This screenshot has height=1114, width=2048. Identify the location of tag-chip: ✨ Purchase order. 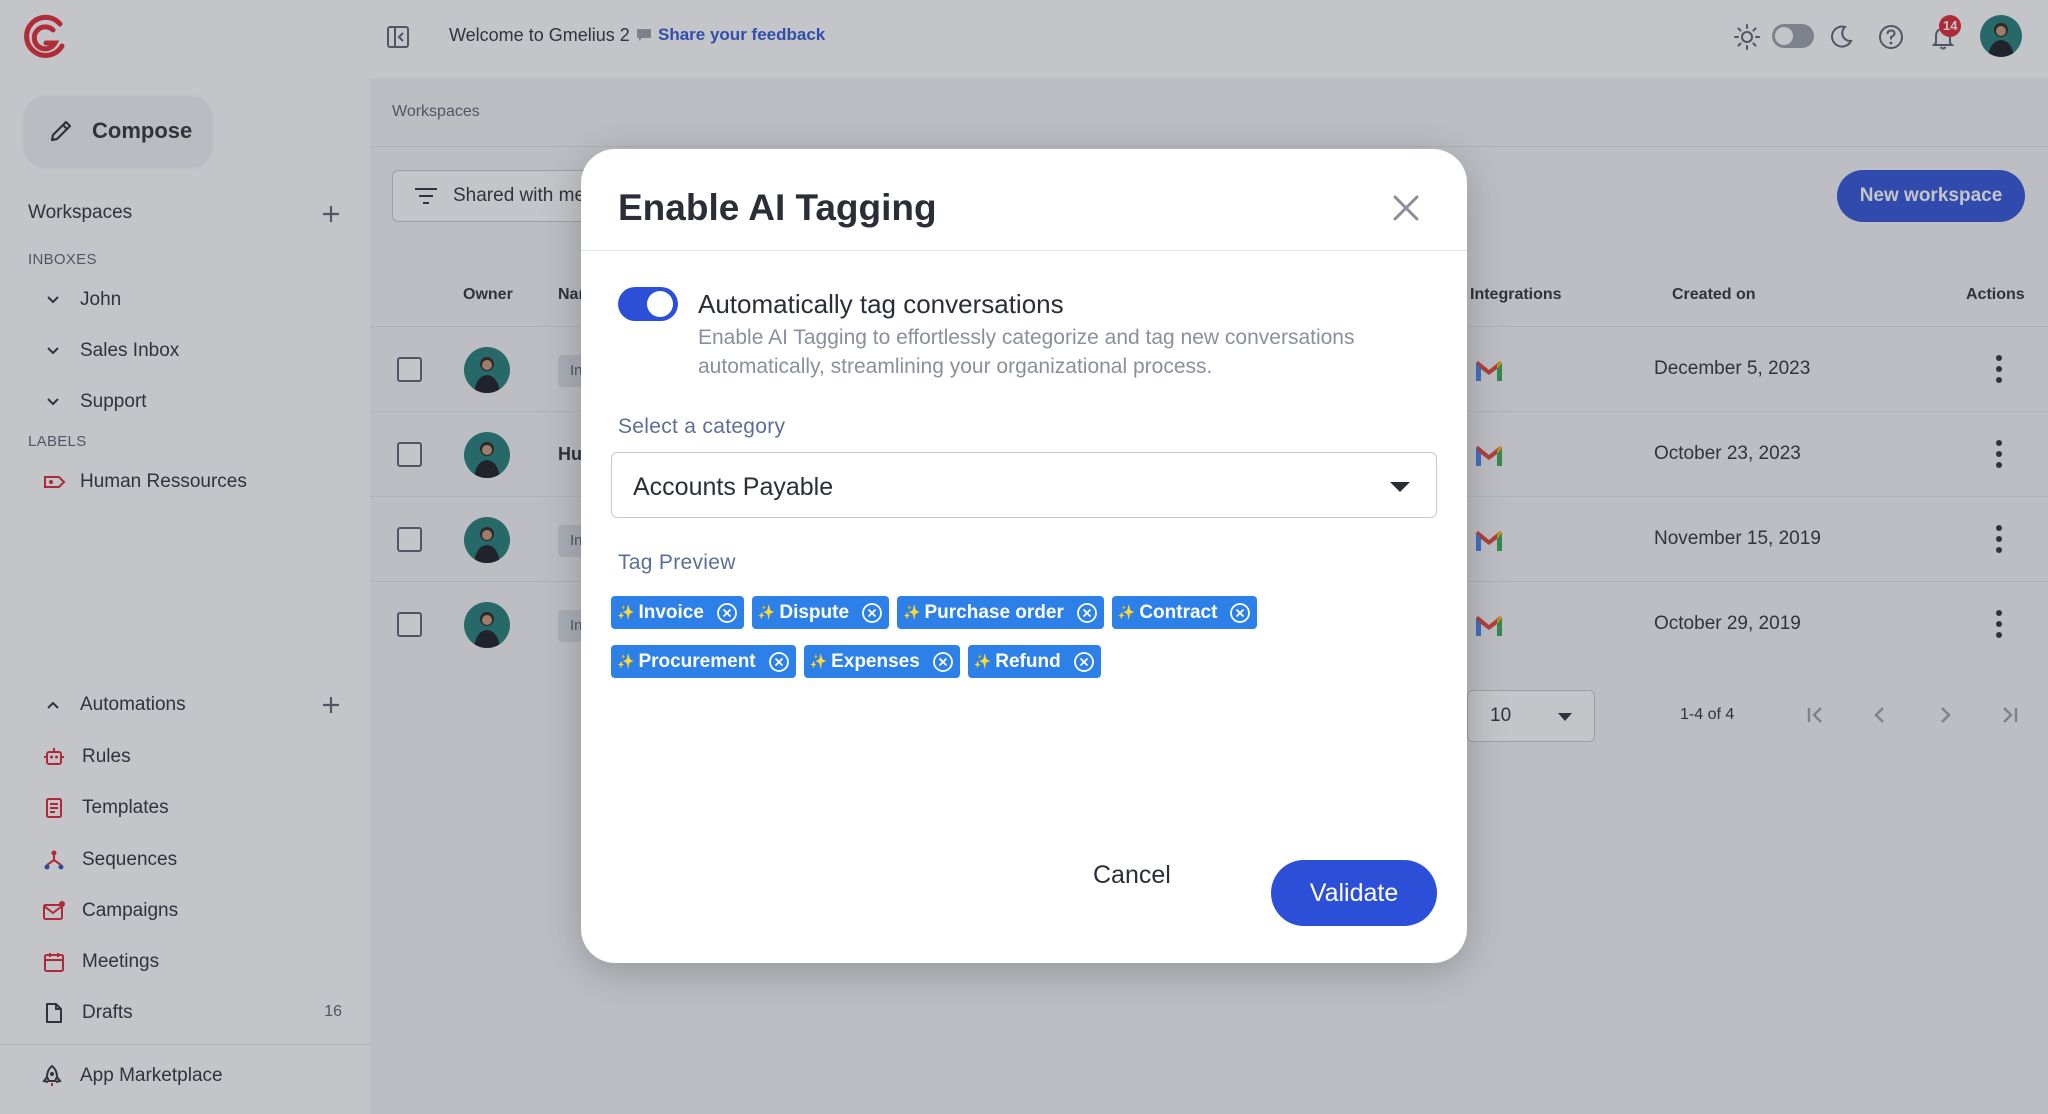
(1000, 612).